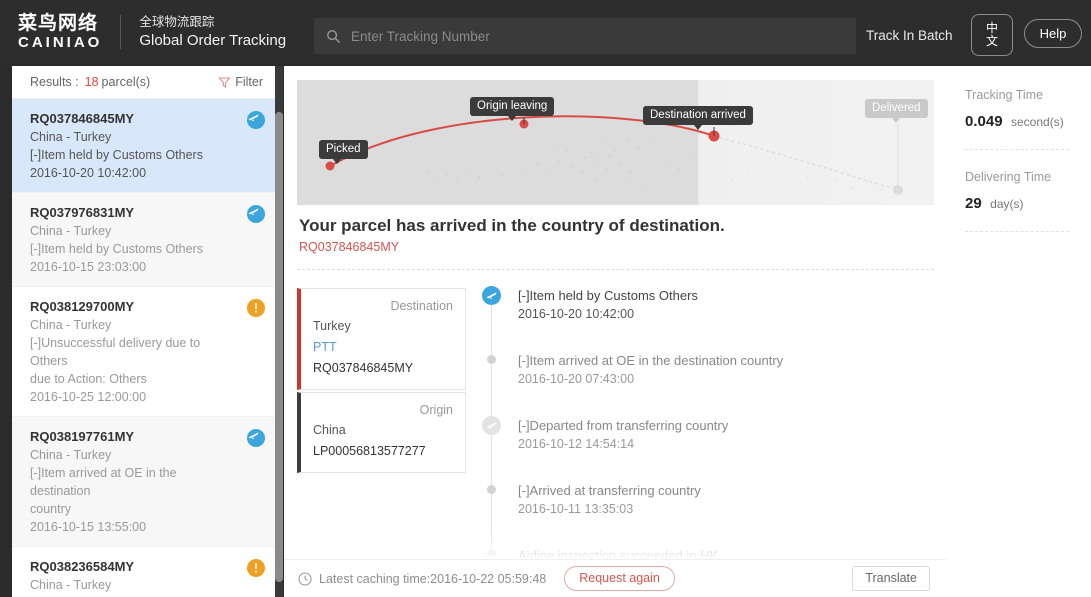 The height and width of the screenshot is (597, 1091). Describe the element at coordinates (249, 82) in the screenshot. I see `filter-label: Filter` at that location.